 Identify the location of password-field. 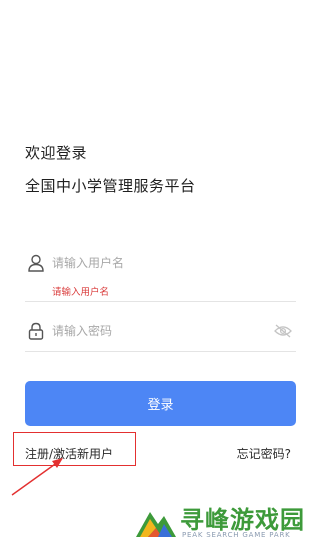
(160, 332).